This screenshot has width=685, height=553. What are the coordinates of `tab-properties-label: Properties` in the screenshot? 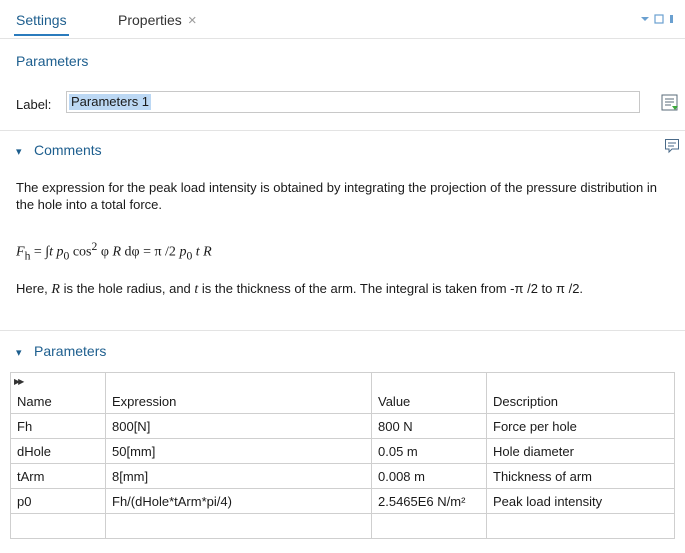 It's located at (150, 20).